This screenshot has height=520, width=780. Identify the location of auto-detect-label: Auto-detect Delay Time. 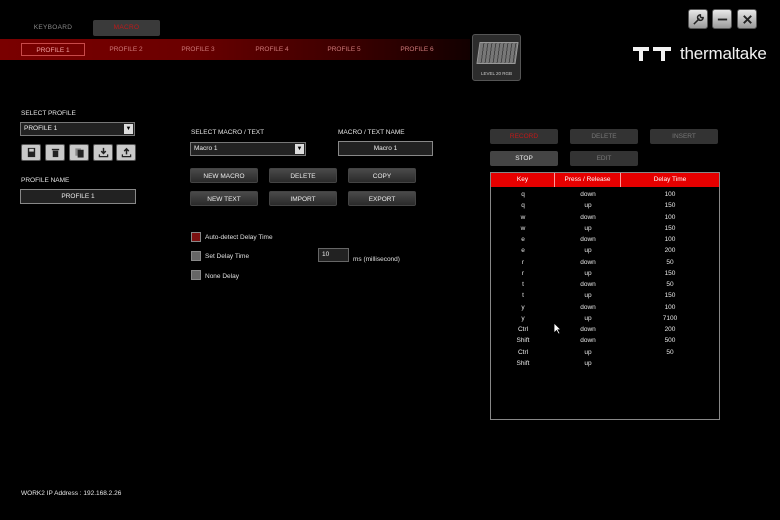
(239, 237).